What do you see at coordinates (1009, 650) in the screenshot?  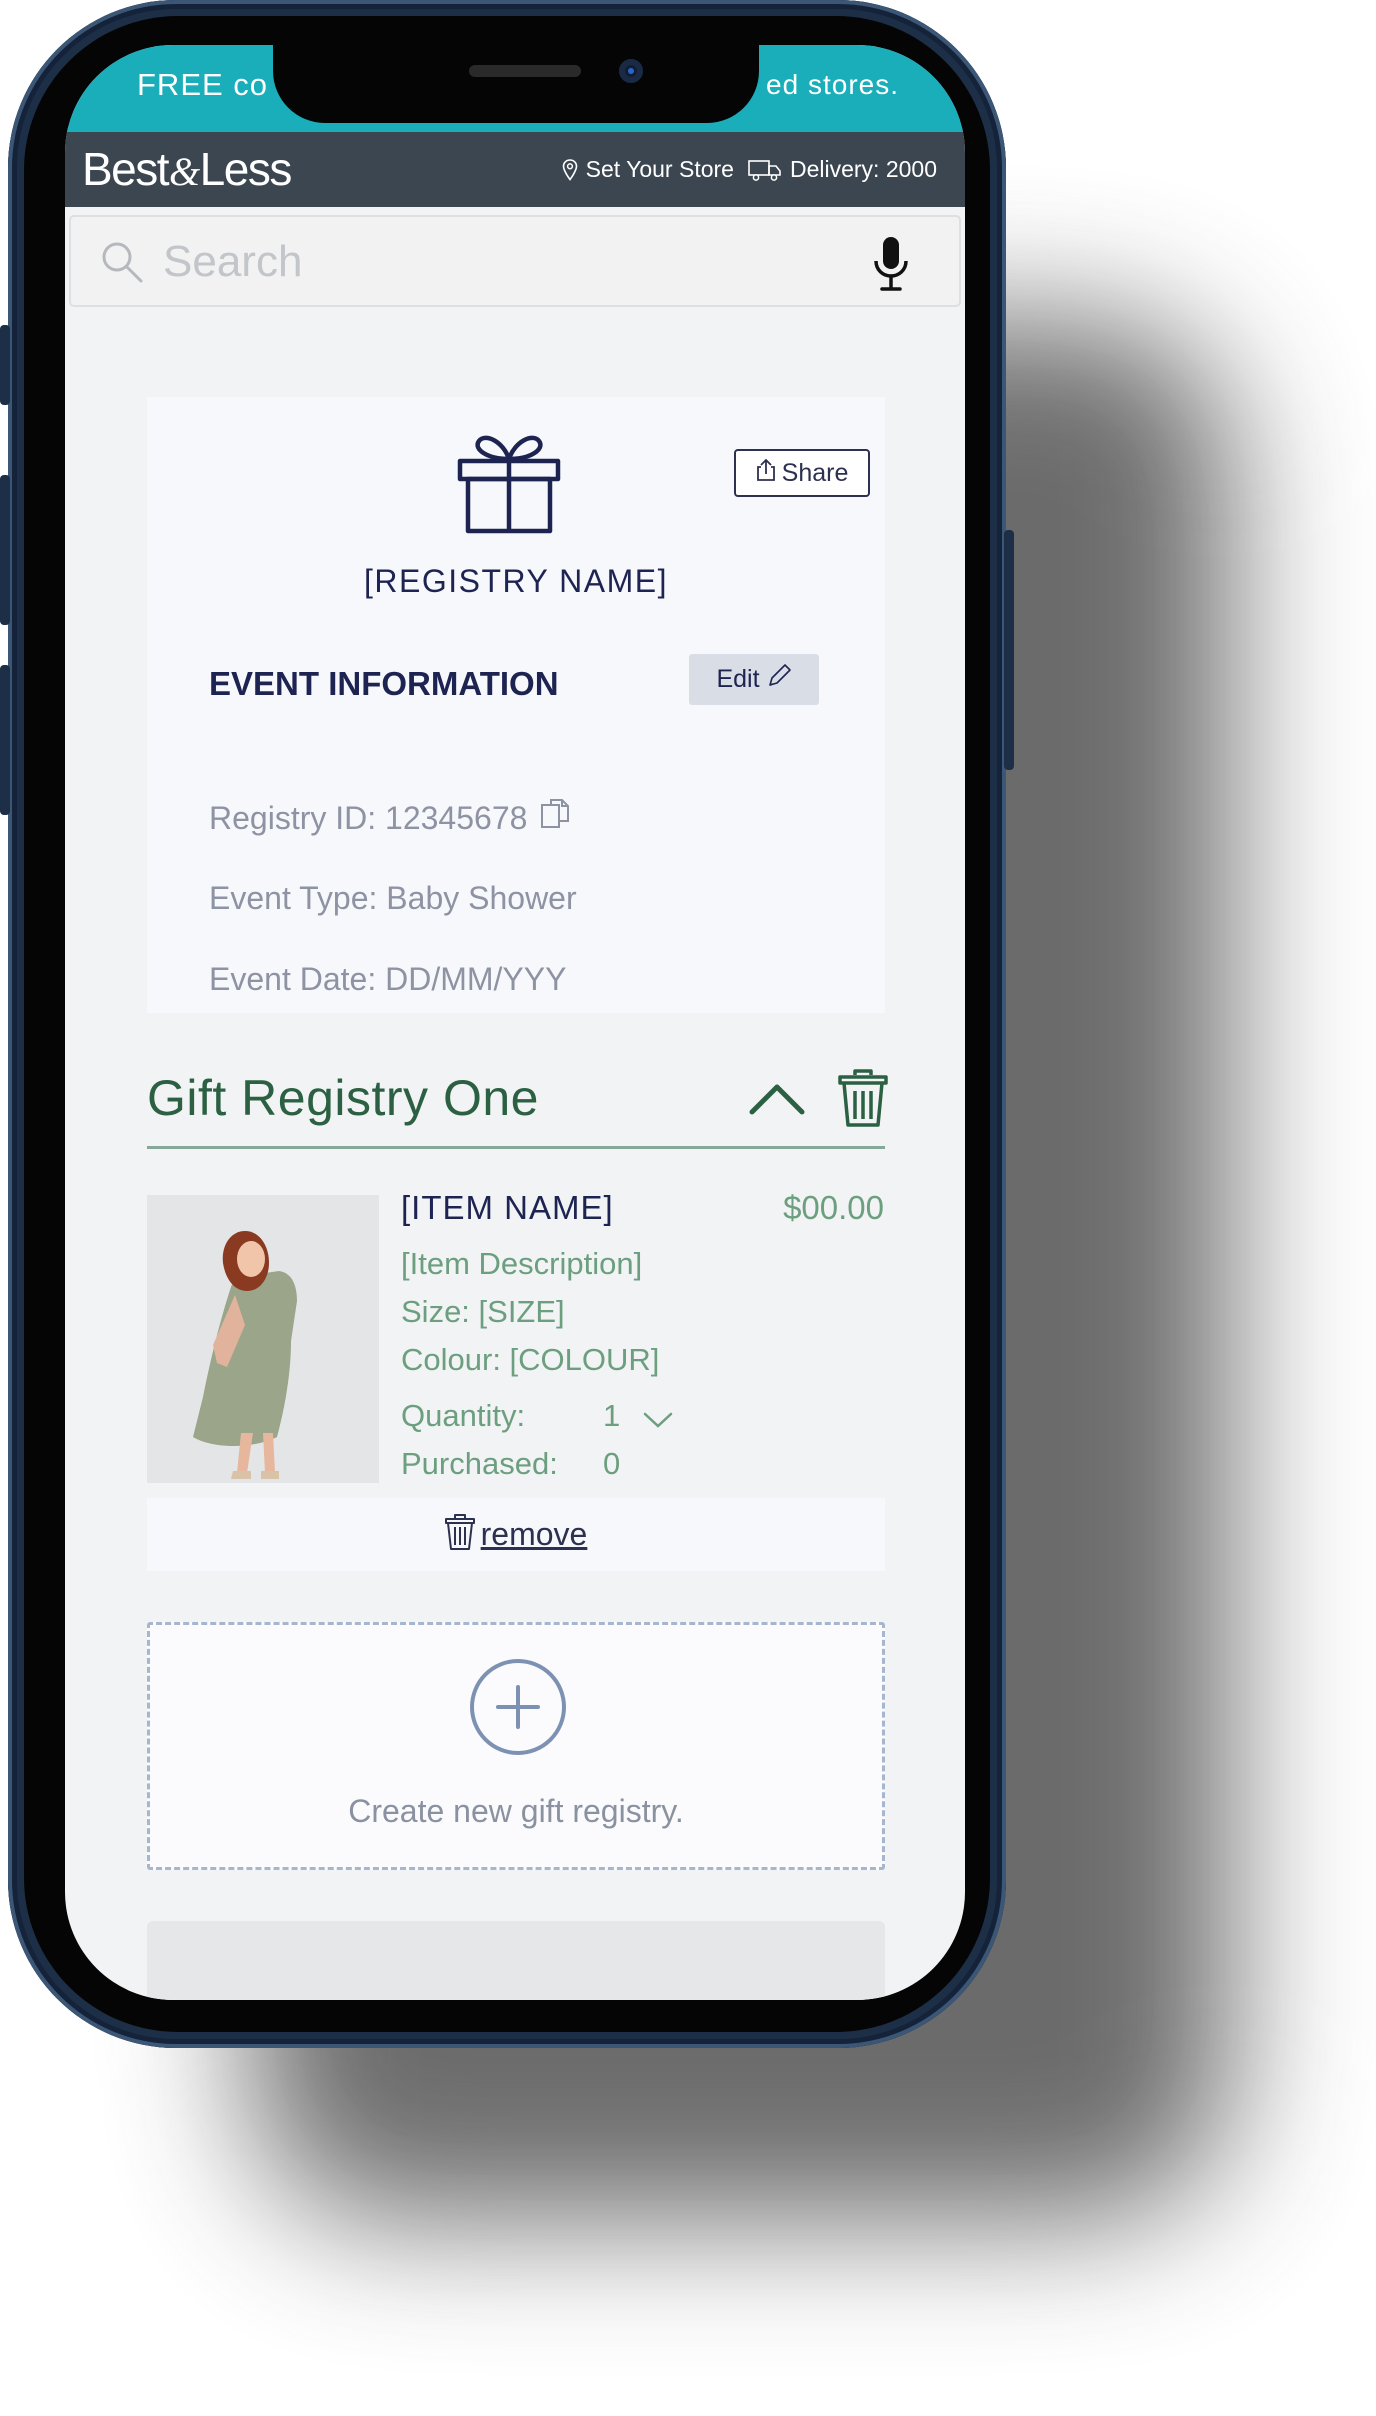 I see `power-button` at bounding box center [1009, 650].